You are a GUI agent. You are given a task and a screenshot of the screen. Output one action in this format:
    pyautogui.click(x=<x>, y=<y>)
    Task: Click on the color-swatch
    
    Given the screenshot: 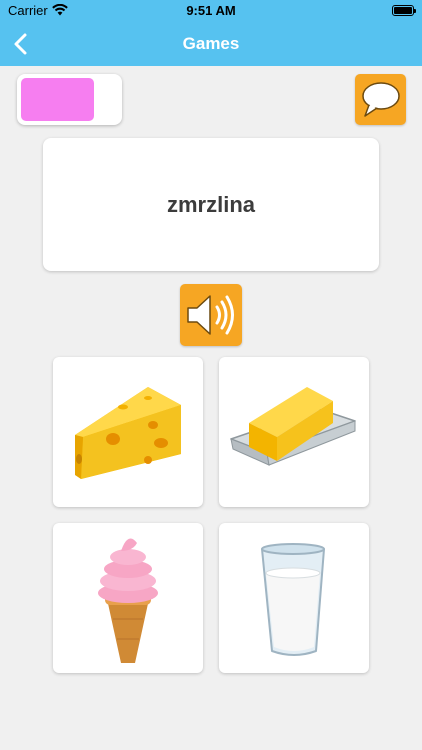 What is the action you would take?
    pyautogui.click(x=57, y=99)
    